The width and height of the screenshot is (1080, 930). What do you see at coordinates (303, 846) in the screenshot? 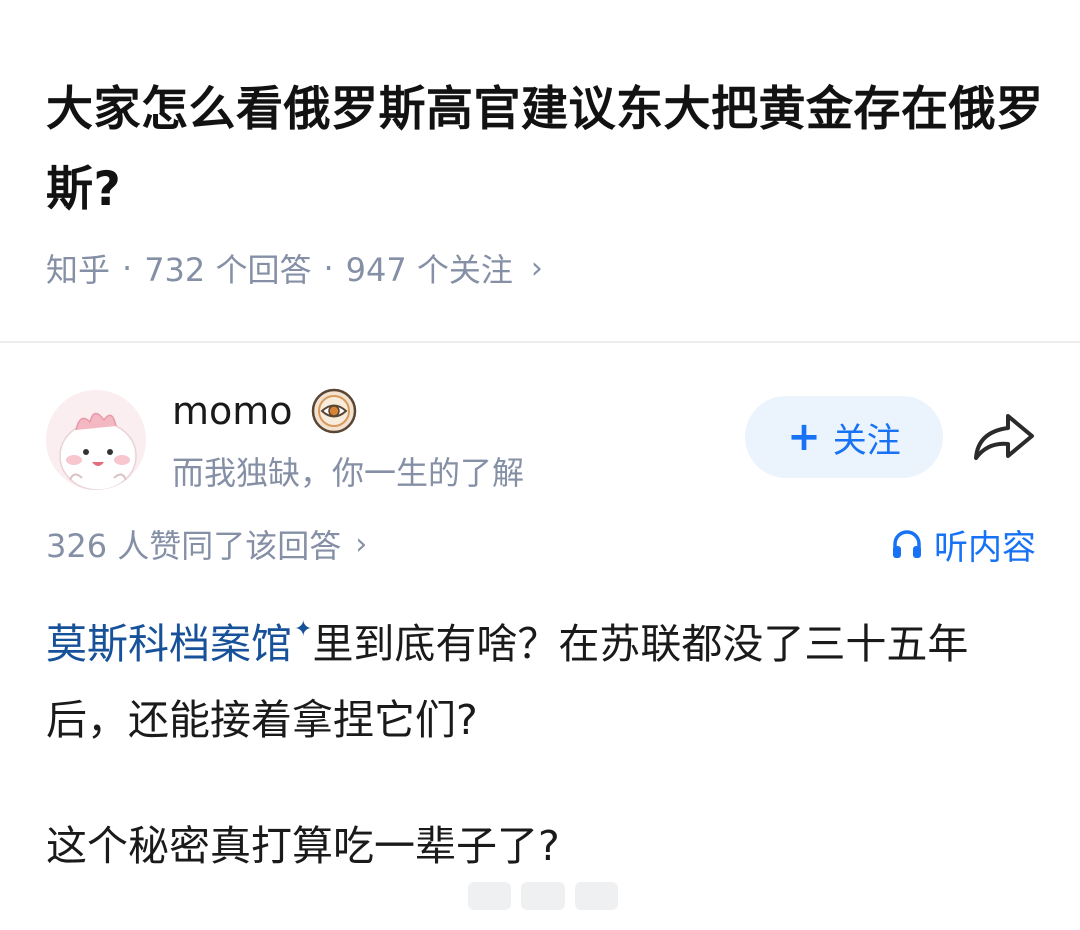
I see `answer-paragraph: 这个秘密真打算吃一辈子了?` at bounding box center [303, 846].